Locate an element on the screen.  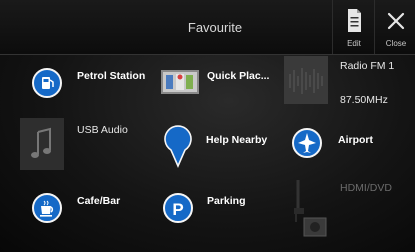
favourite-hdmi-dvd: HDMI/DVD is located at coordinates (346, 209).